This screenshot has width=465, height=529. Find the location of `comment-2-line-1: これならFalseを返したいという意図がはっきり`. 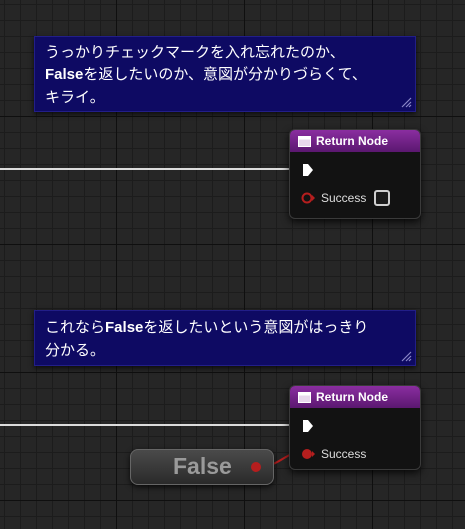

comment-2-line-1: これならFalseを返したいという意図がはっきり is located at coordinates (225, 327).